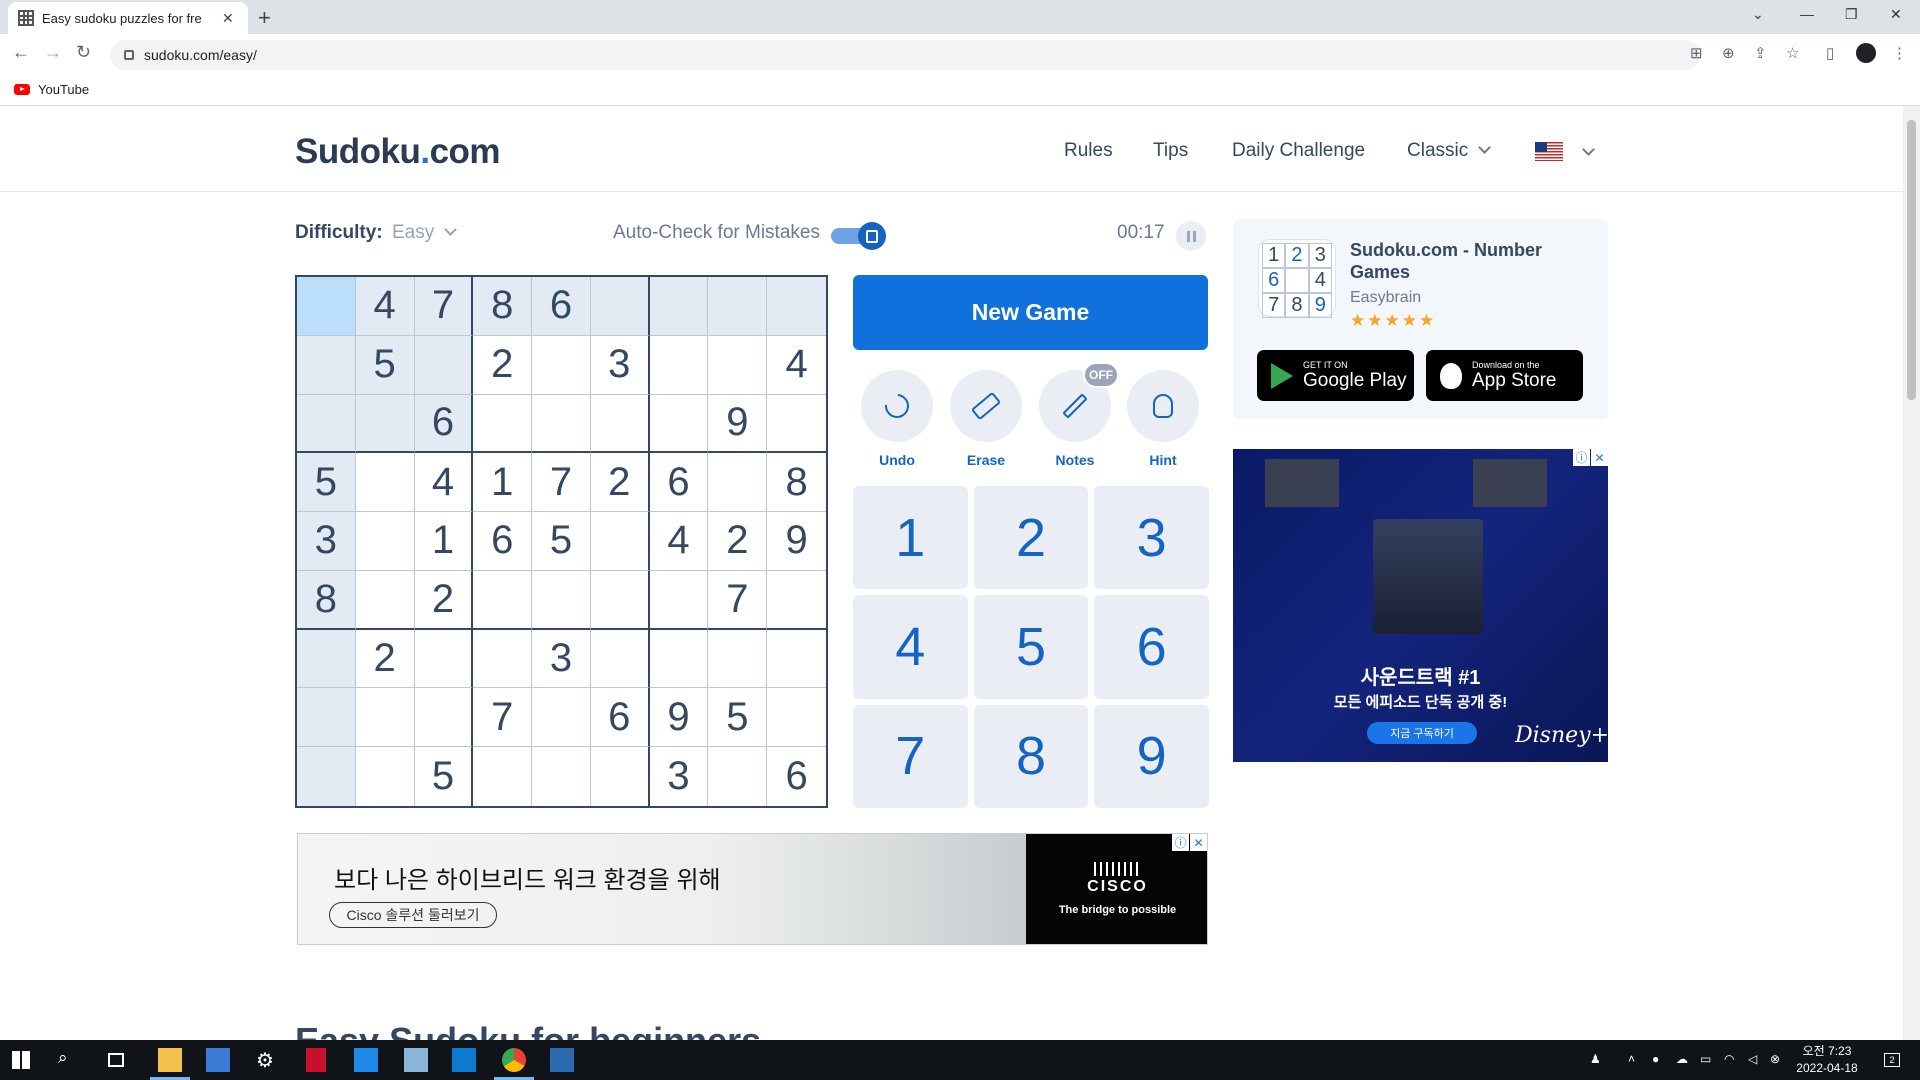 This screenshot has width=1920, height=1080. What do you see at coordinates (128, 18) in the screenshot?
I see `browser-tab: Easy sudoku puzzles for fre ✕` at bounding box center [128, 18].